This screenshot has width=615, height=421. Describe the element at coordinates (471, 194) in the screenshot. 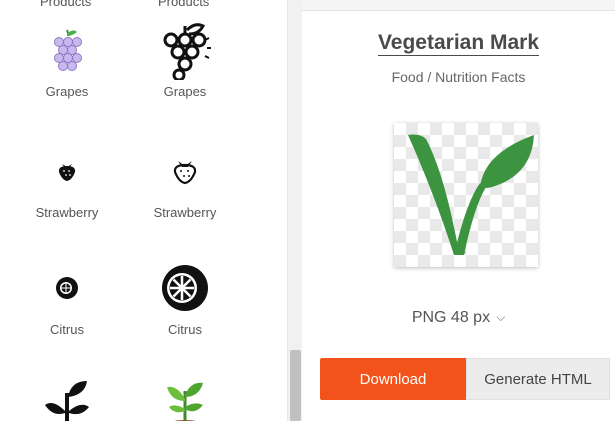

I see `vegetarian-mark-icon` at that location.